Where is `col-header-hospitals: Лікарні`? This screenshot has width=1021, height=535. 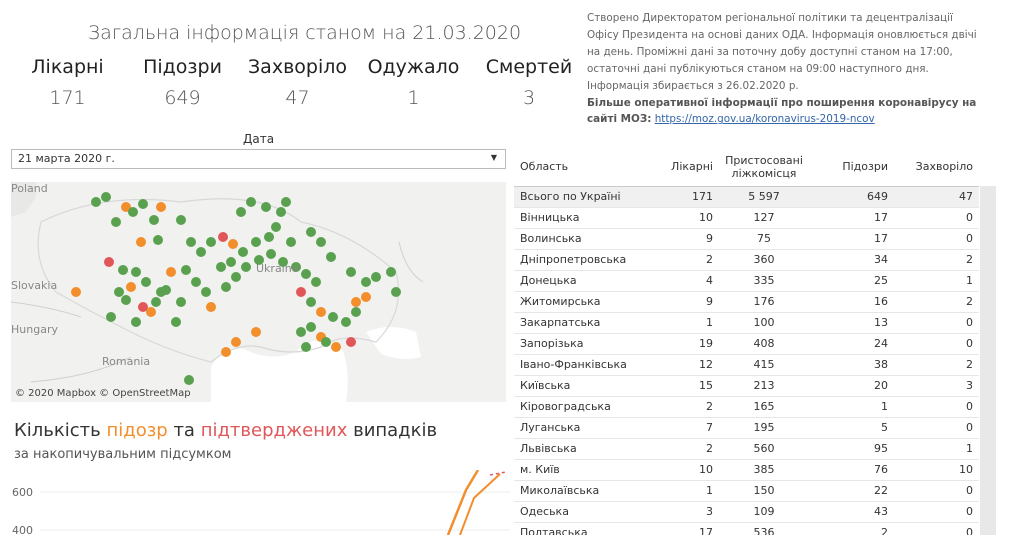
col-header-hospitals: Лікарні is located at coordinates (691, 167).